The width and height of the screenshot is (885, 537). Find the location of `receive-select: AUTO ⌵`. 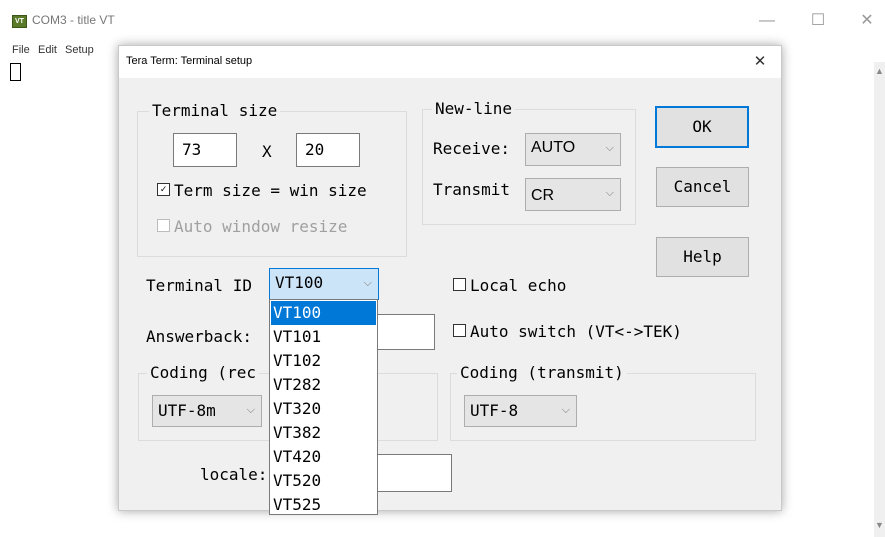

receive-select: AUTO ⌵ is located at coordinates (573, 149).